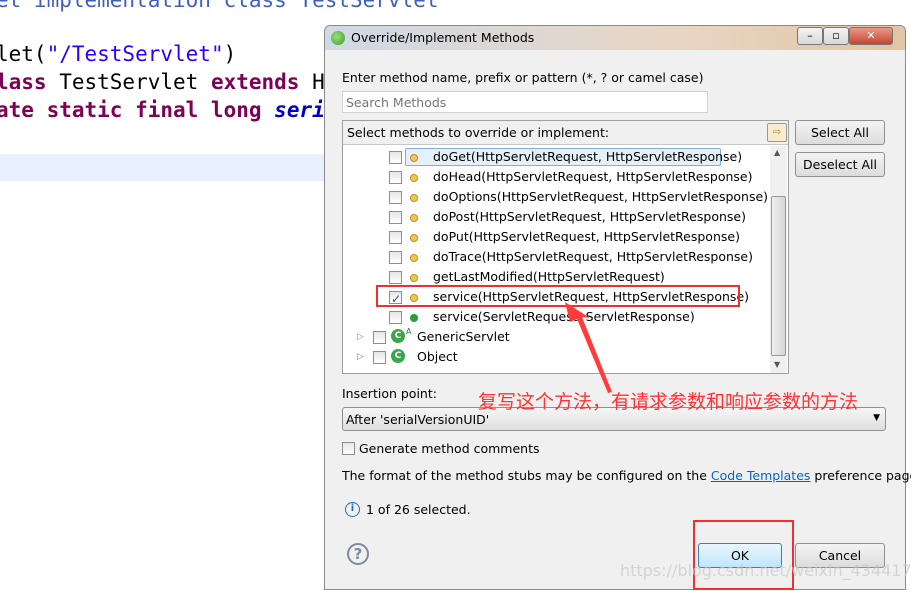  Describe the element at coordinates (668, 402) in the screenshot. I see `annotation-text: 复写这个方法，有请求参数和响应参数的方法` at that location.